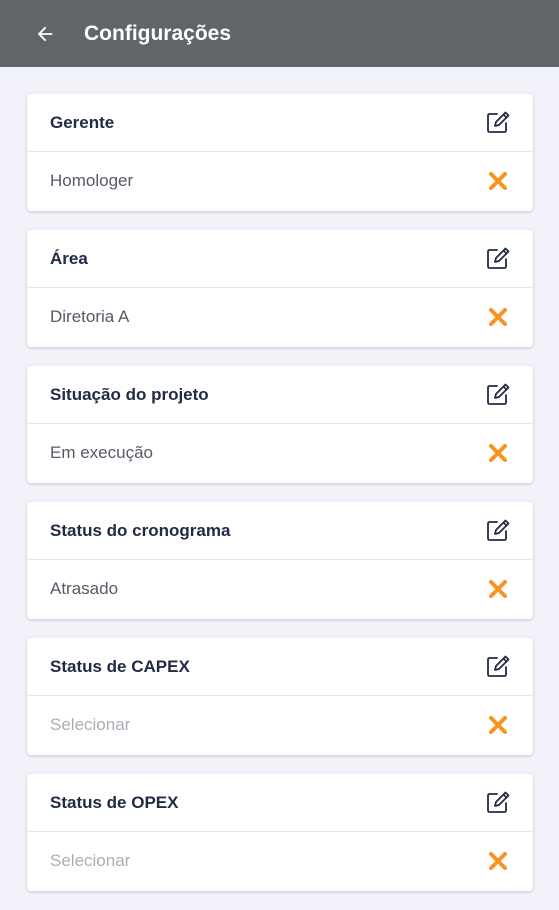 Image resolution: width=559 pixels, height=910 pixels. I want to click on setting-value-row: Homologer, so click(280, 181).